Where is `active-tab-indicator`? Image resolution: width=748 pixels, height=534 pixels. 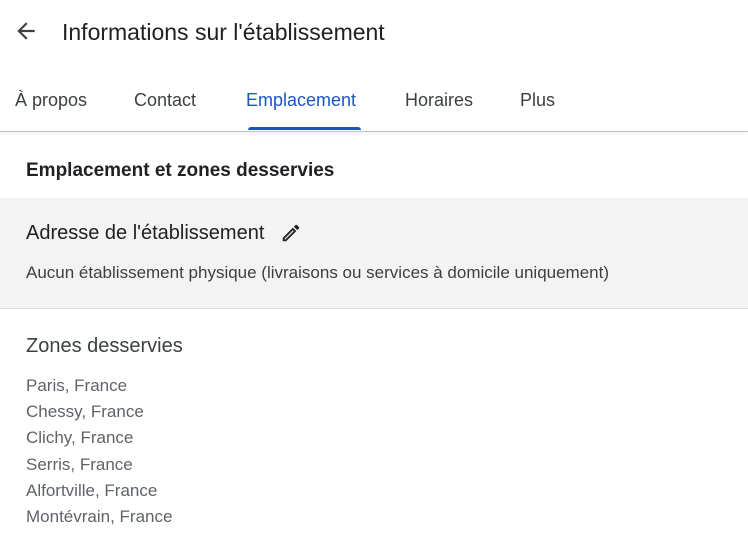 active-tab-indicator is located at coordinates (304, 128).